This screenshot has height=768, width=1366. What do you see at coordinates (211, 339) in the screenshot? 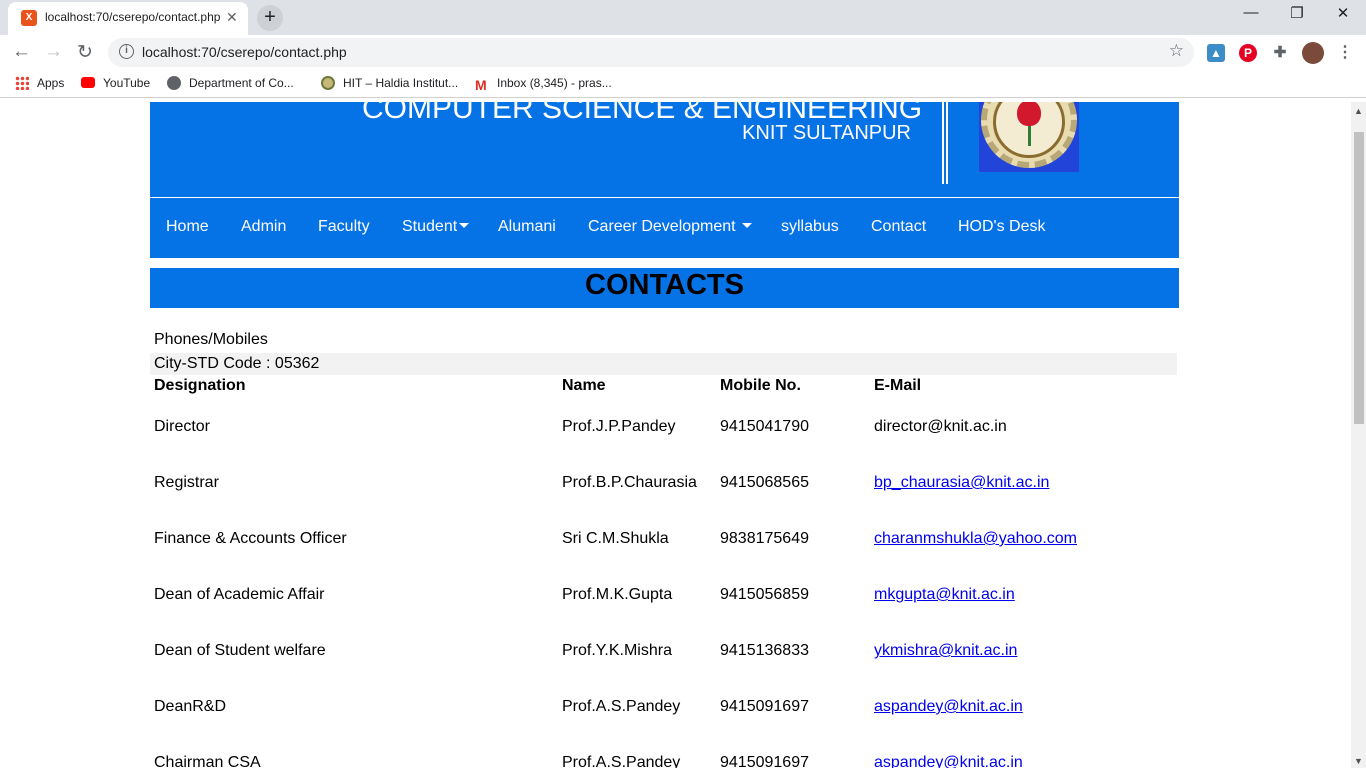
I see `phones-label: Phones/Mobiles` at bounding box center [211, 339].